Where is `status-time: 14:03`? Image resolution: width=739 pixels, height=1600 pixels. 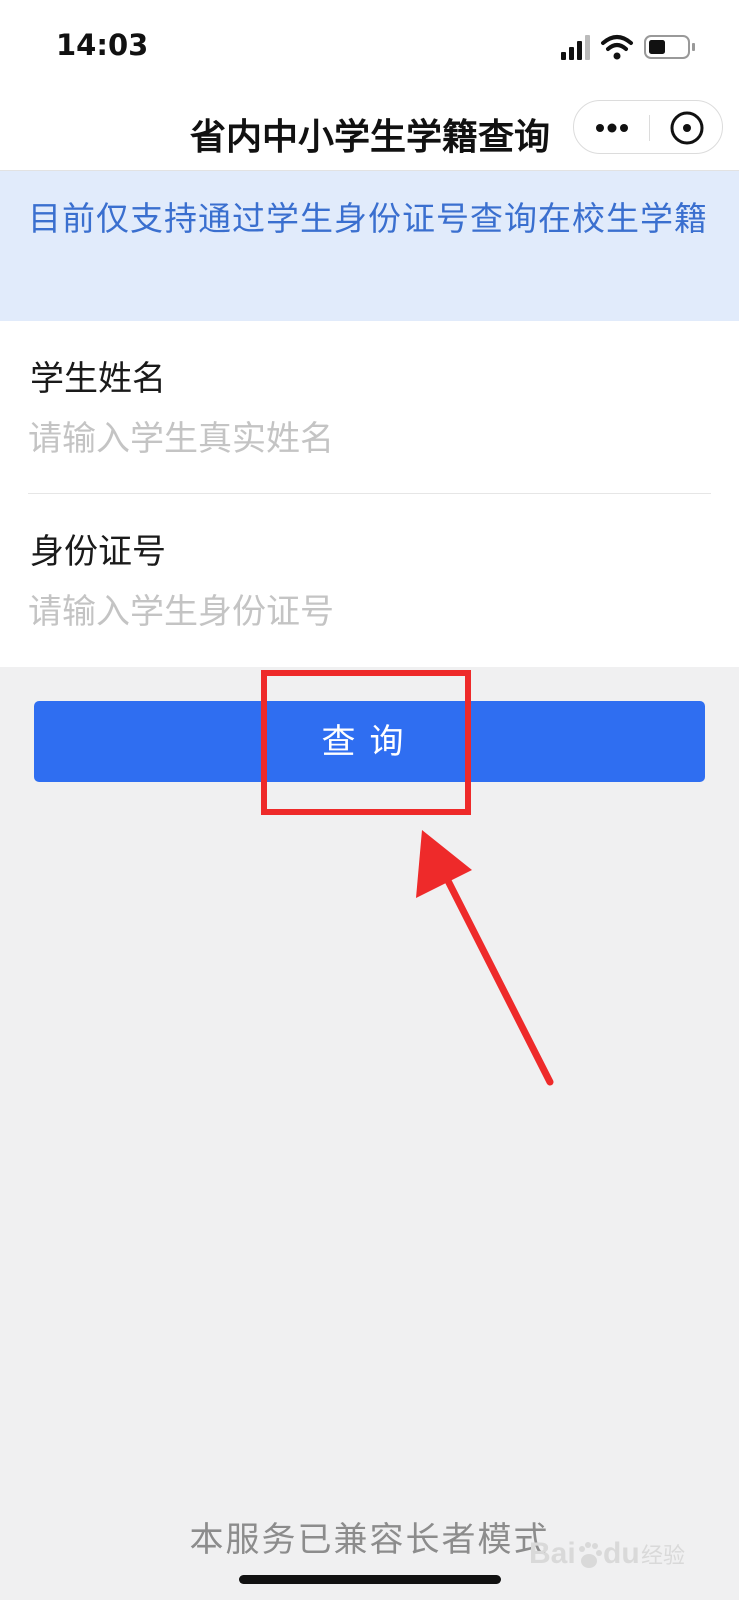 status-time: 14:03 is located at coordinates (102, 45).